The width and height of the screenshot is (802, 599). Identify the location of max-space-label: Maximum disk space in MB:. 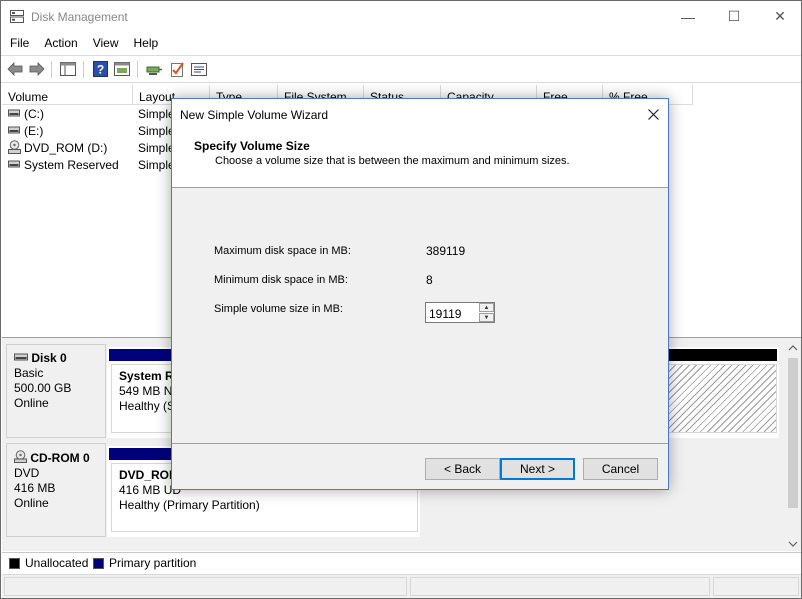
(282, 251).